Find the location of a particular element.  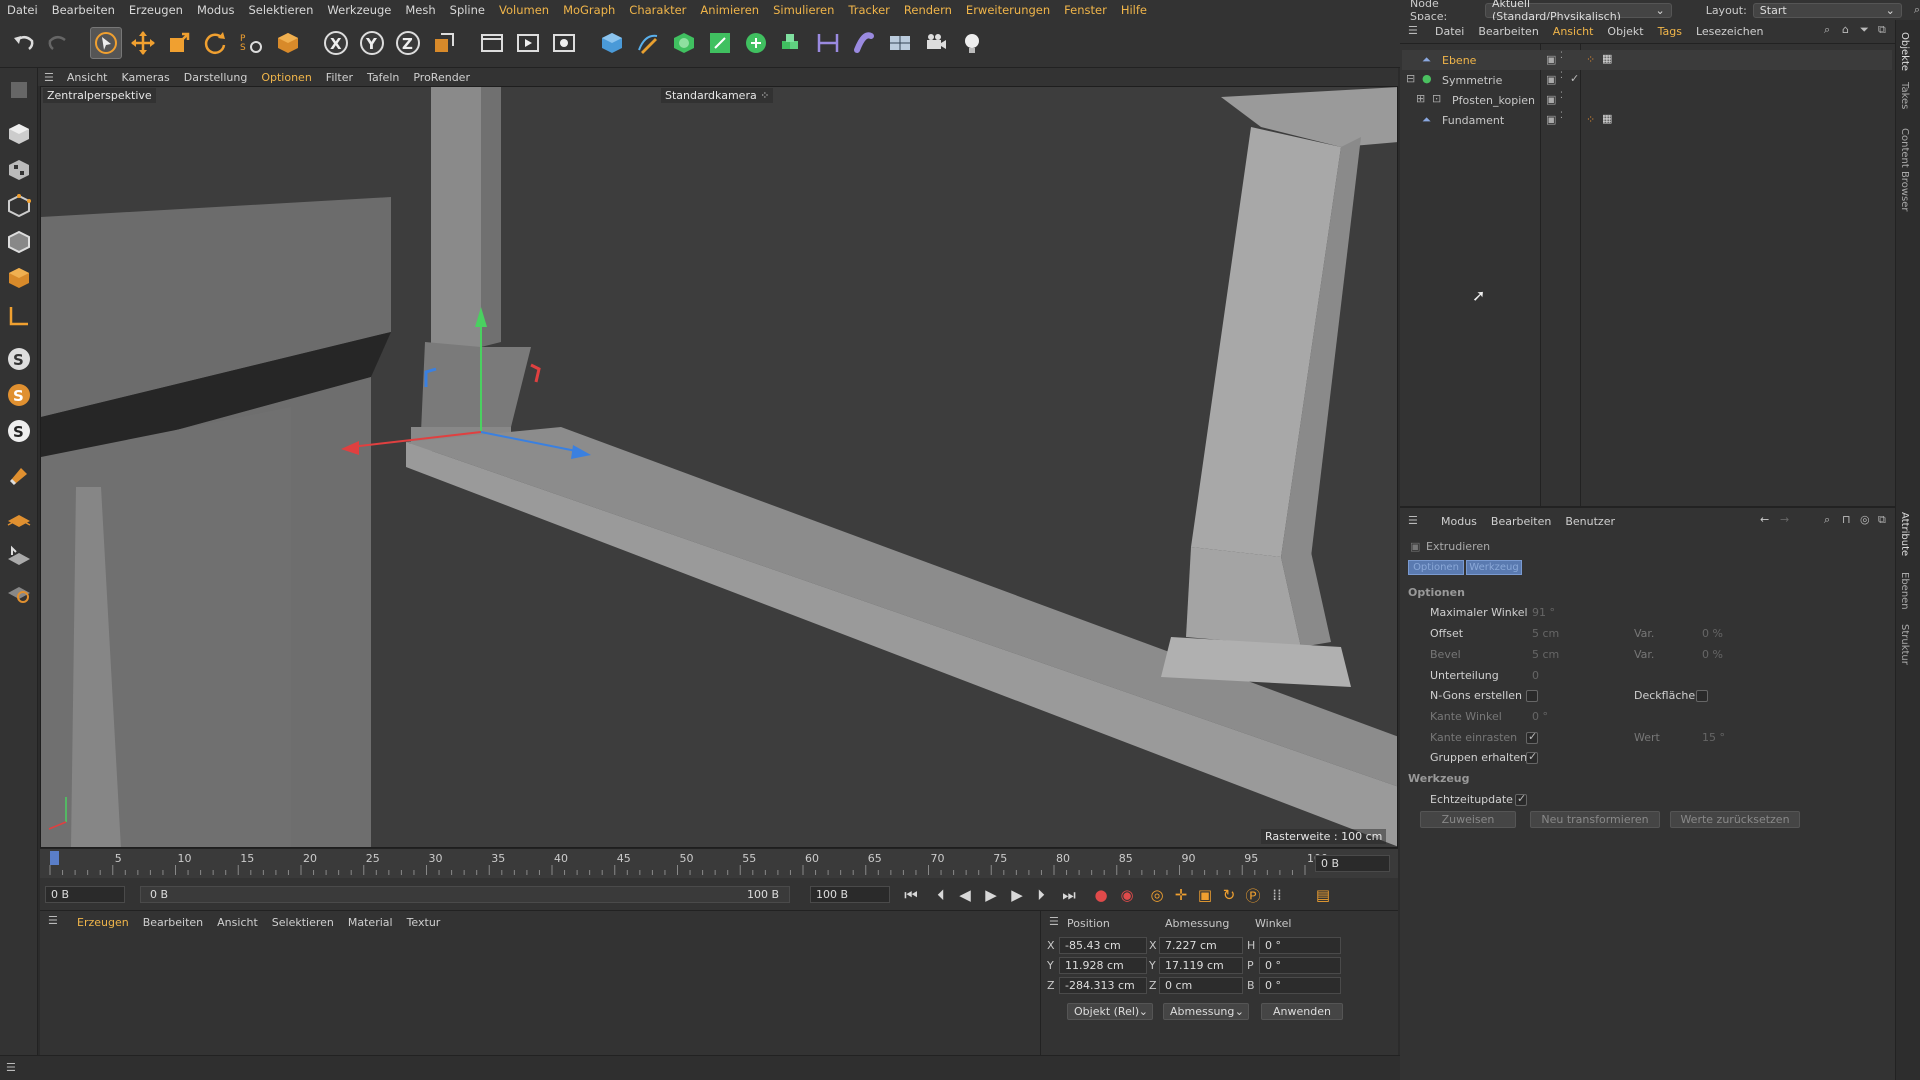

render-view-icon is located at coordinates (492, 43).